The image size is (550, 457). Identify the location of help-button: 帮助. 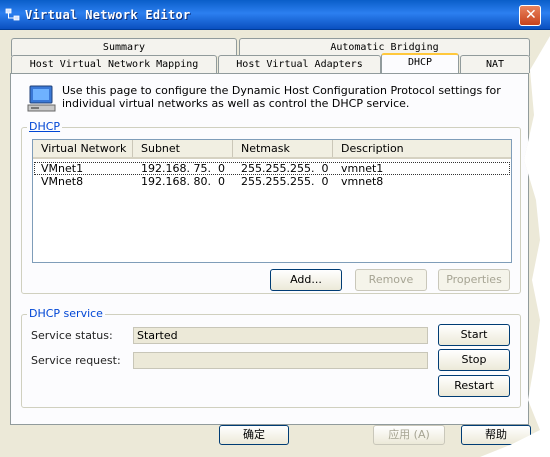
(496, 435).